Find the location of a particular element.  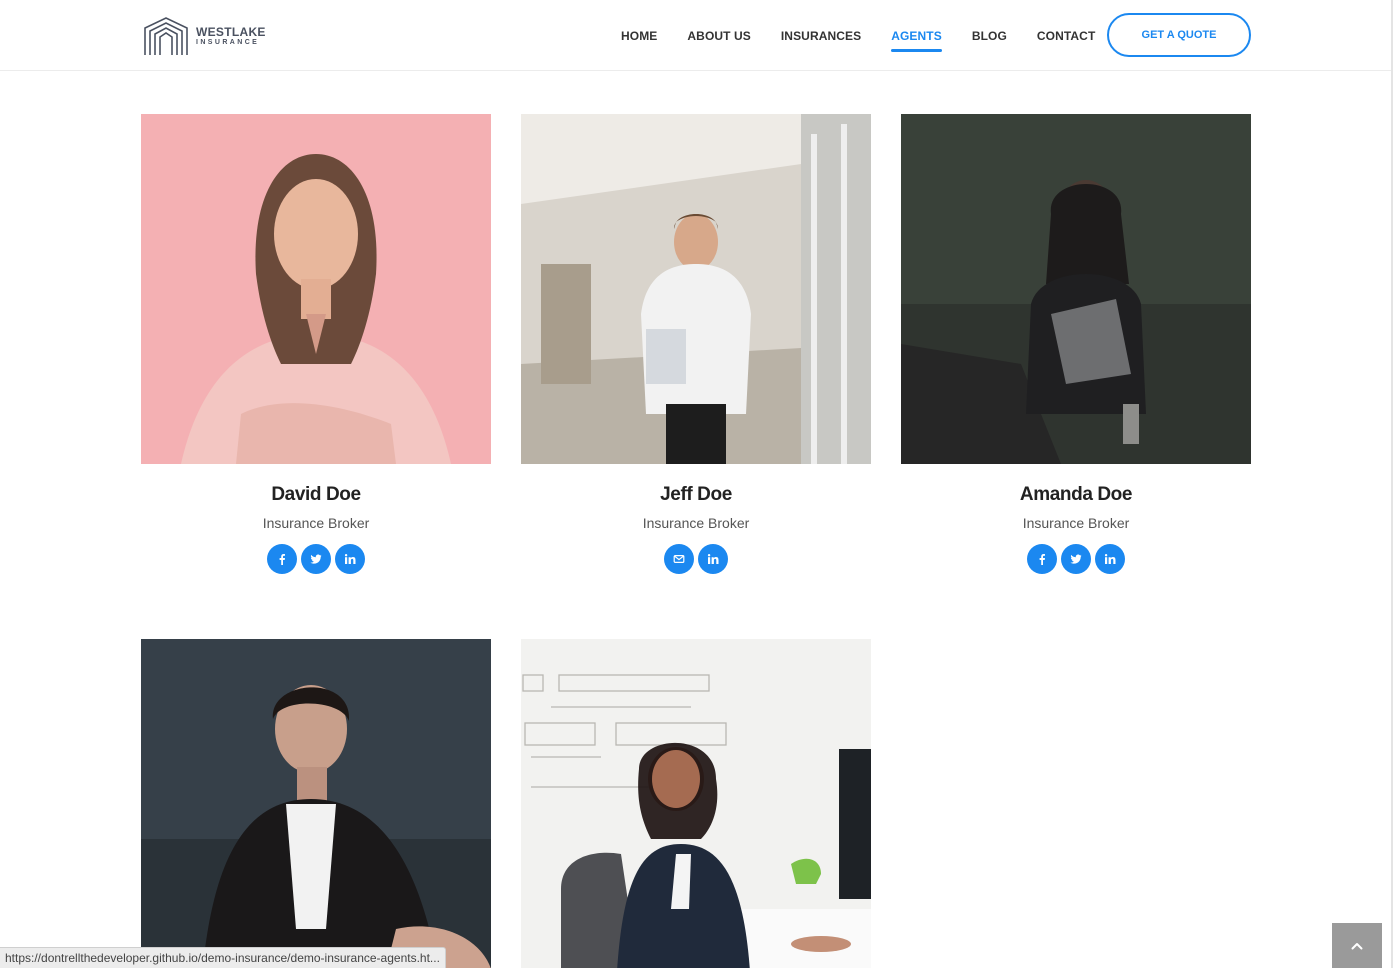

agent-card-david: David Doe Insurance Broker is located at coordinates (316, 344).